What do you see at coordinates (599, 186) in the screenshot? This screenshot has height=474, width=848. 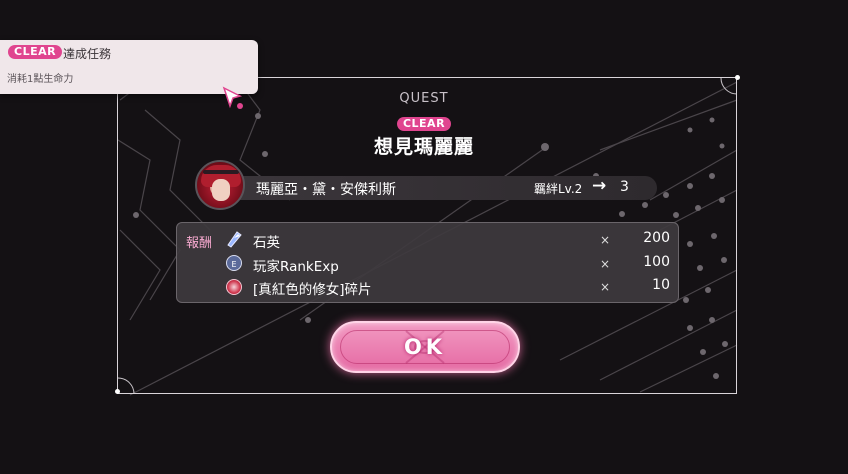 I see `arrow-right-icon: →` at bounding box center [599, 186].